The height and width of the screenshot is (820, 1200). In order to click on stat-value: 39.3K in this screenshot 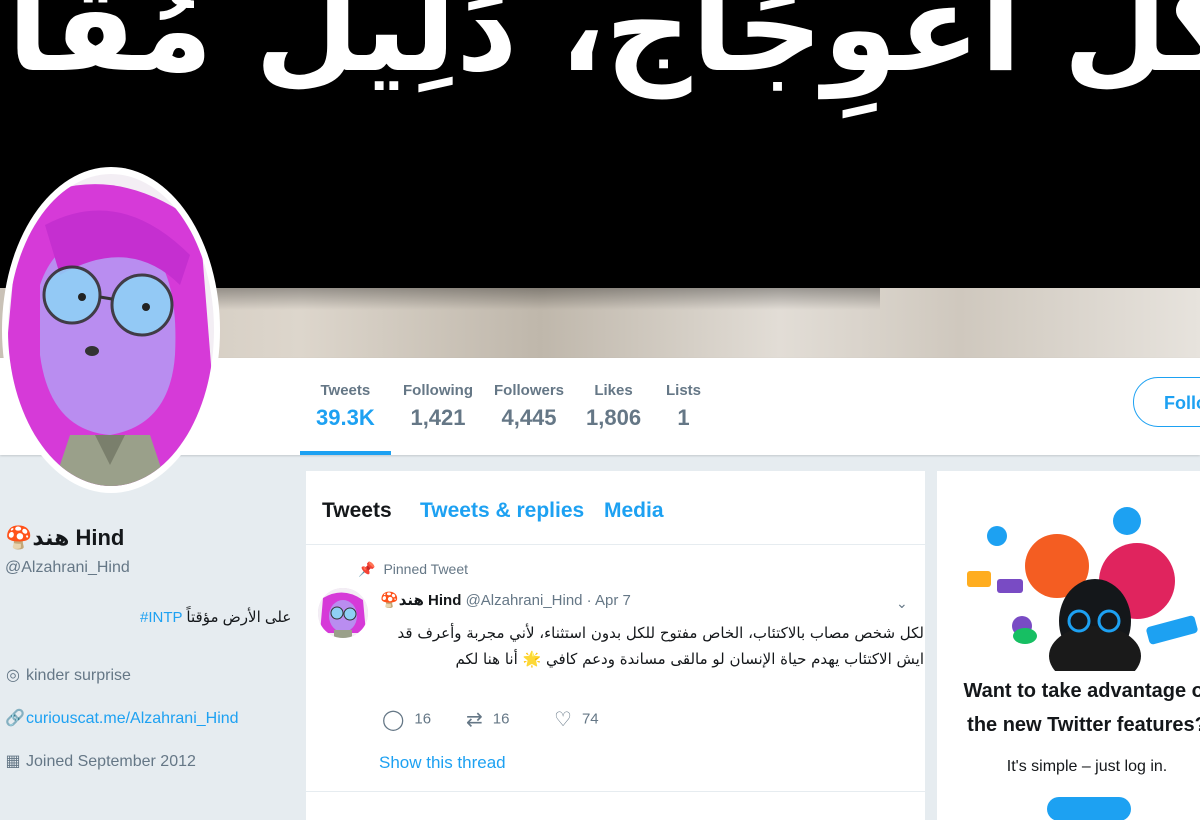, I will do `click(345, 417)`.